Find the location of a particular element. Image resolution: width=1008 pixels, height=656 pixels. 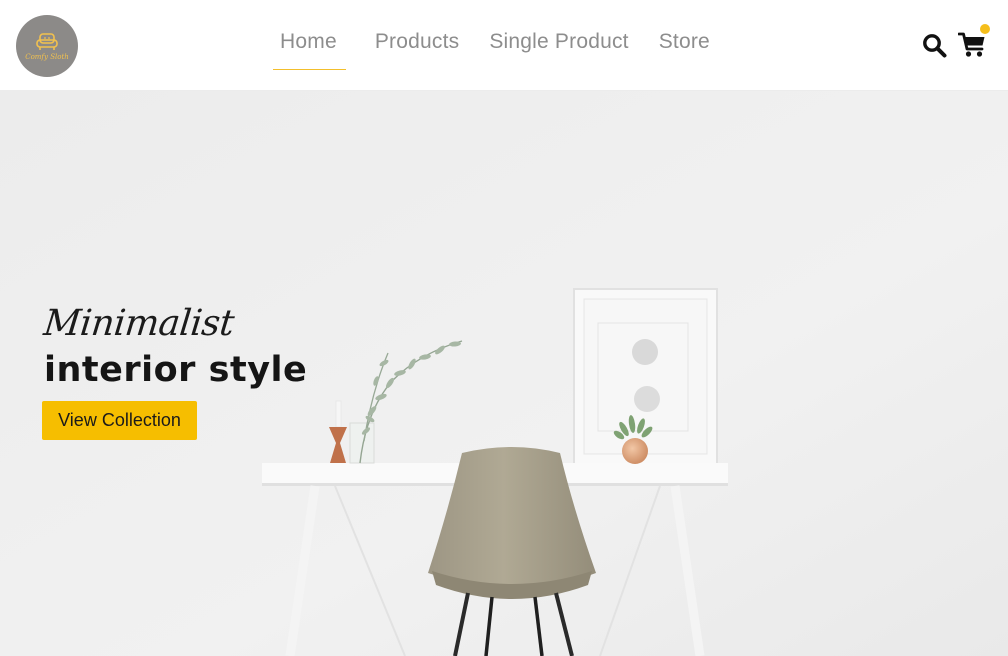

main-nav: Home Products Single Product Store is located at coordinates (504, 47).